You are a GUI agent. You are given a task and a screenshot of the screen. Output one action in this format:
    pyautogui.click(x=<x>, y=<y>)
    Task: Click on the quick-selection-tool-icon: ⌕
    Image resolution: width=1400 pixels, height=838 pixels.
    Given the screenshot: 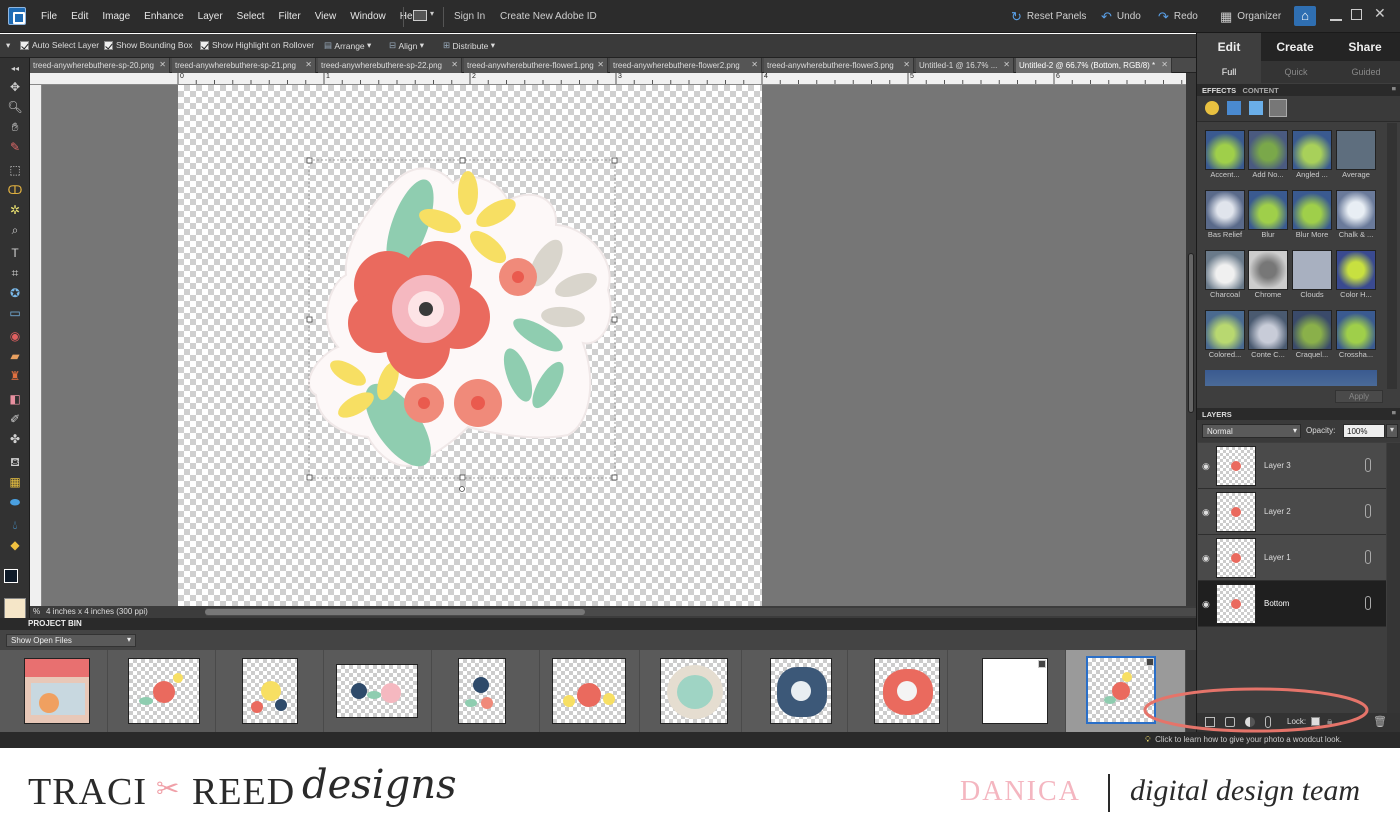 What is the action you would take?
    pyautogui.click(x=15, y=230)
    